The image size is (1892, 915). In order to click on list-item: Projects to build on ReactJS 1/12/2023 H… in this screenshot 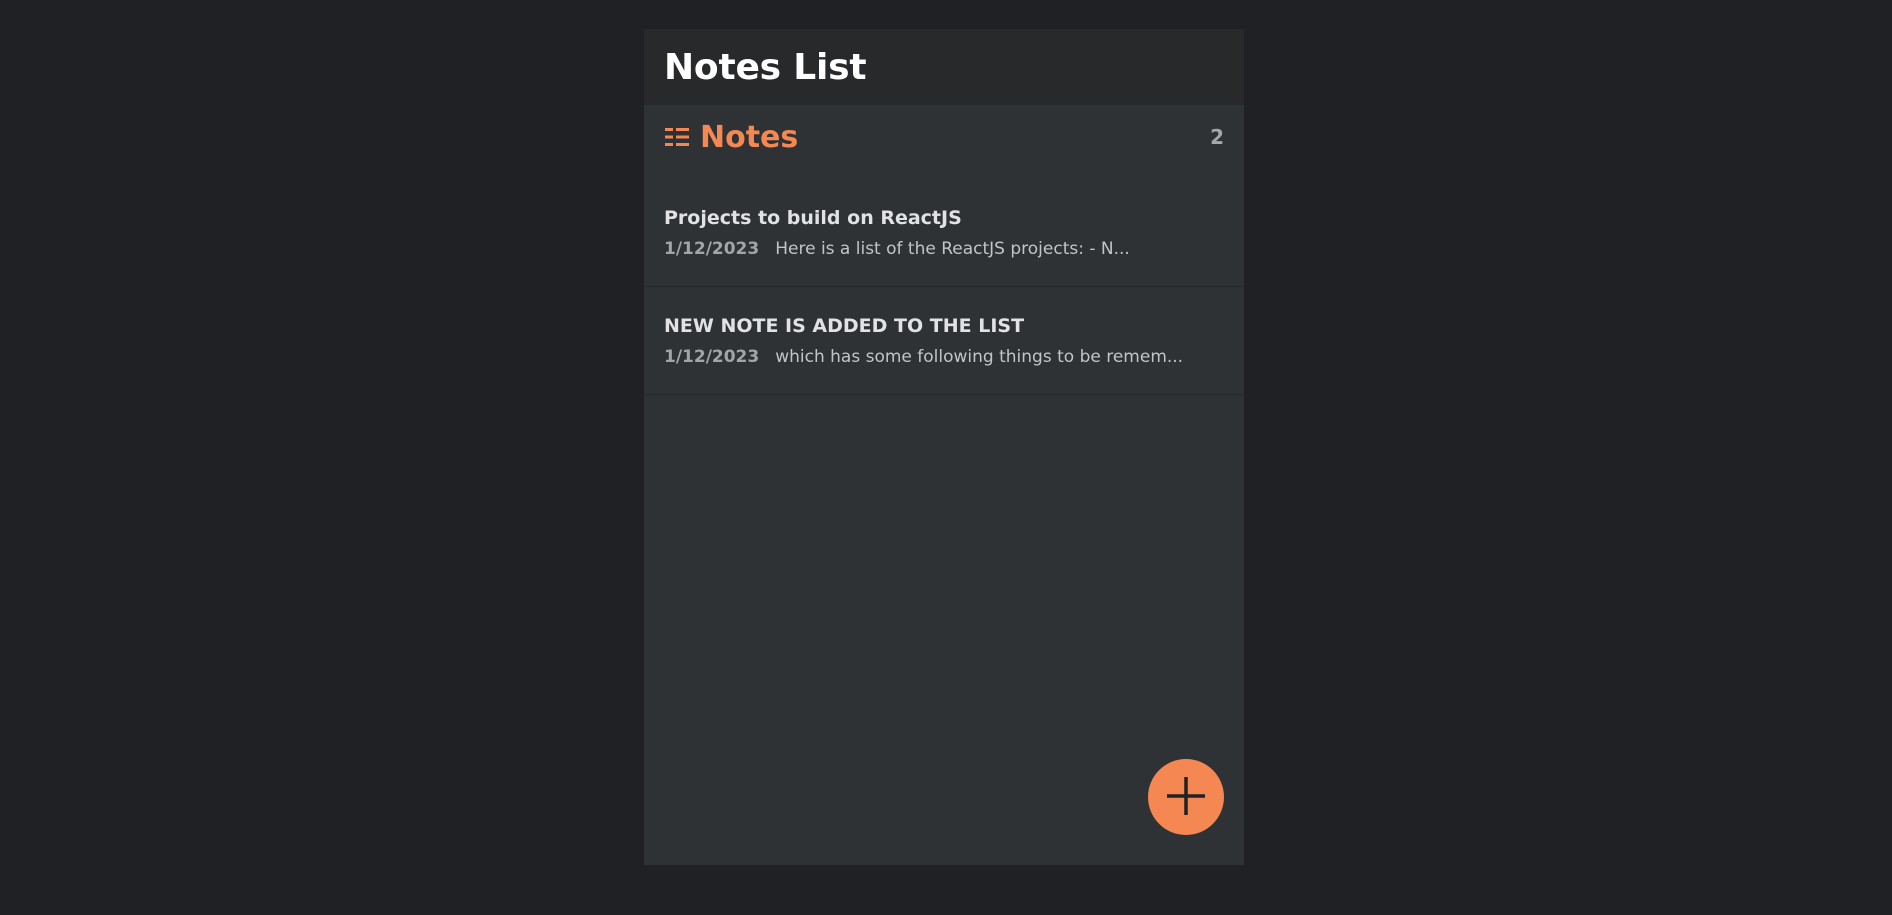, I will do `click(944, 233)`.